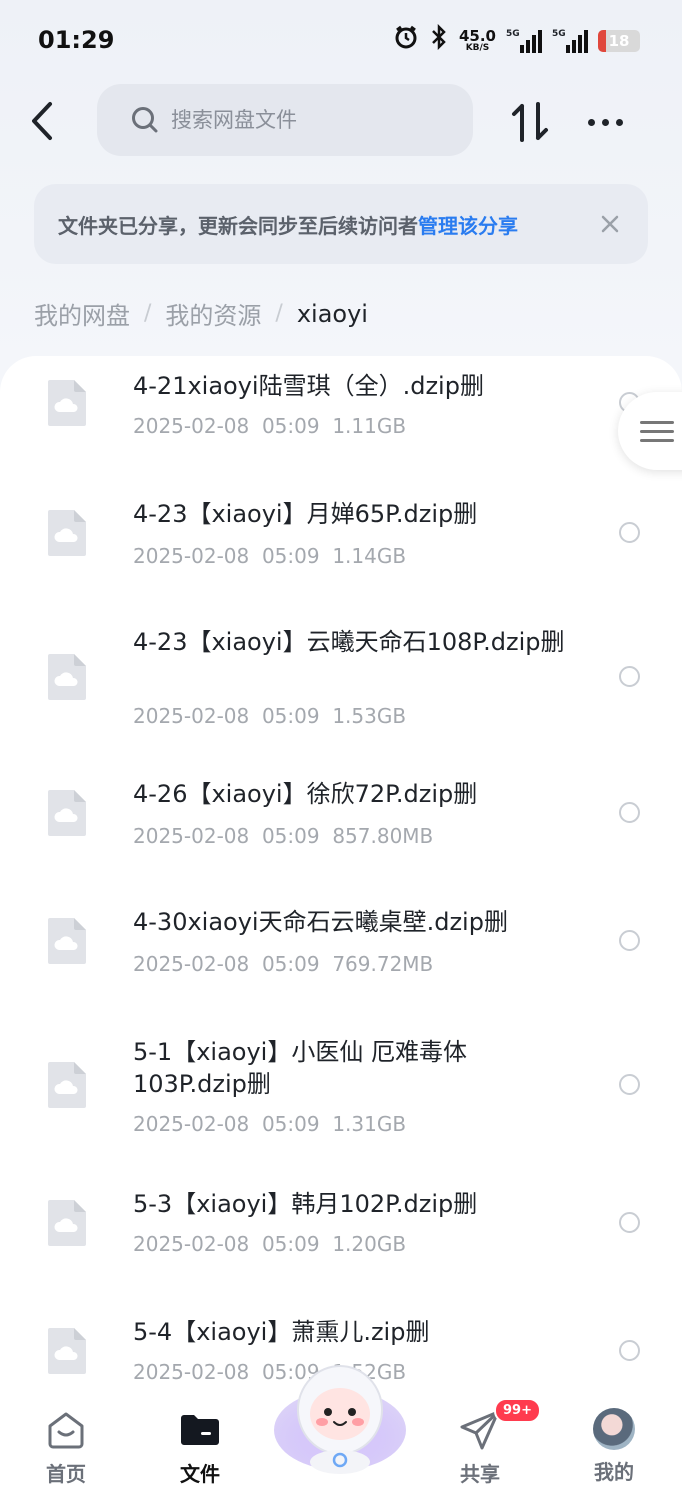 The image size is (682, 1500). Describe the element at coordinates (301, 120) in the screenshot. I see `search-input` at that location.